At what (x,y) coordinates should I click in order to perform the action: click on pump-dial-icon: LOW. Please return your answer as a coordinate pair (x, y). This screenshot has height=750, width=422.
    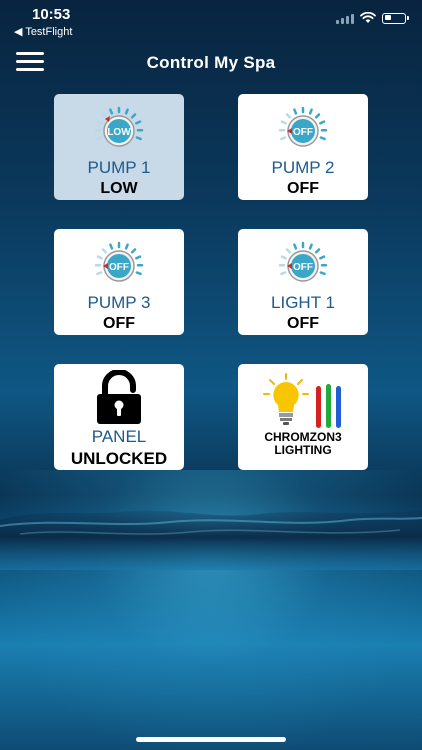
    Looking at the image, I should click on (119, 126).